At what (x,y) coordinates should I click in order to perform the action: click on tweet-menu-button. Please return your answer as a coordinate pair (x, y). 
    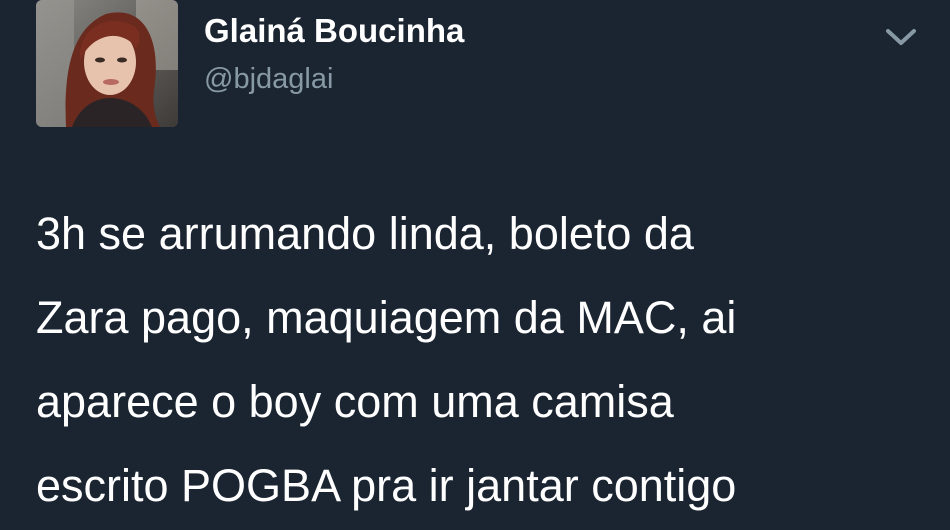
    Looking at the image, I should click on (901, 37).